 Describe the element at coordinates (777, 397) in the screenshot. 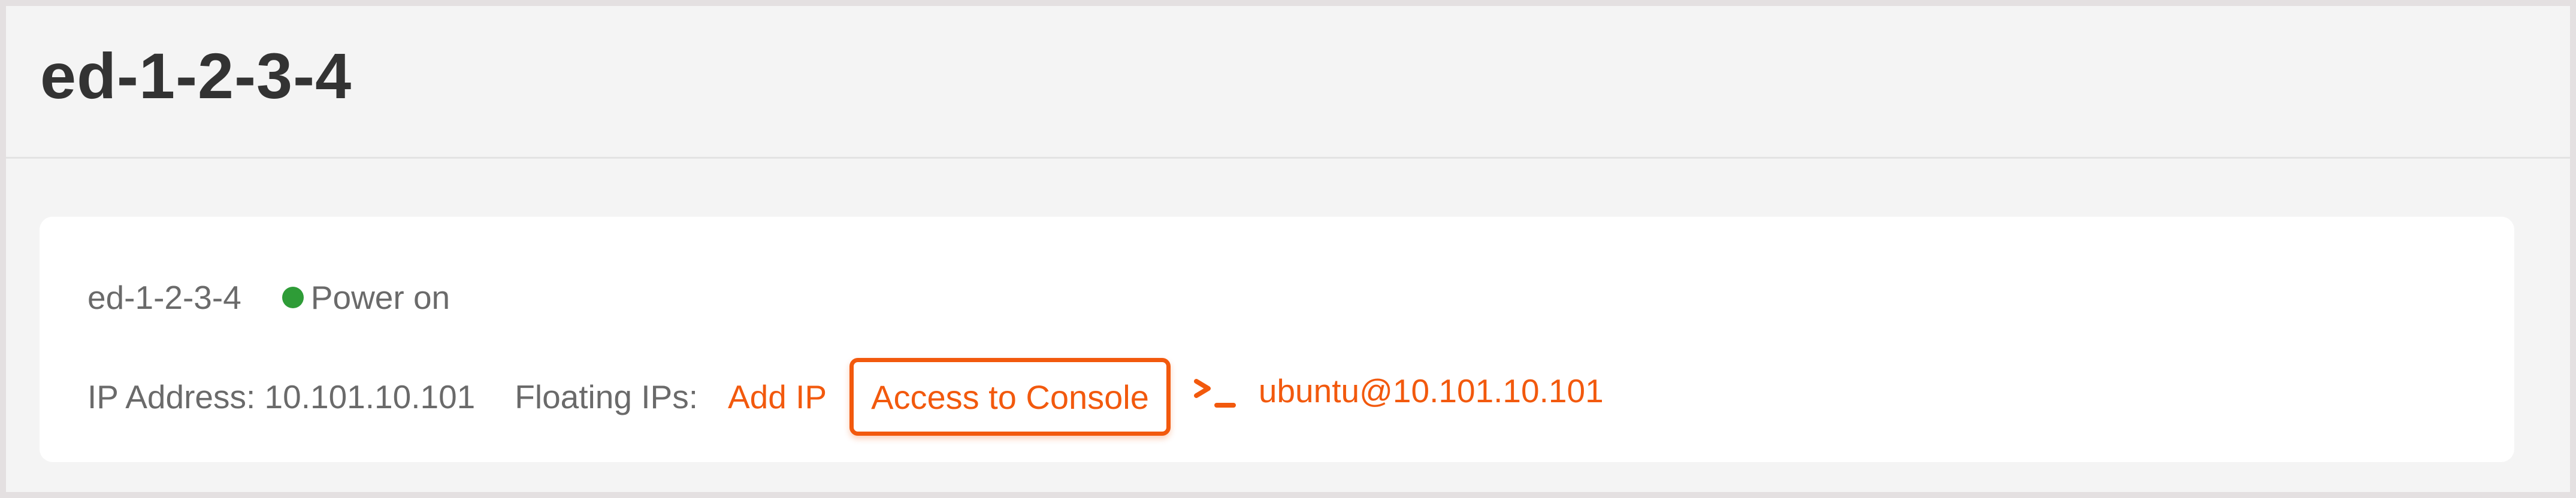

I see `add-ip-link: Add IP` at that location.